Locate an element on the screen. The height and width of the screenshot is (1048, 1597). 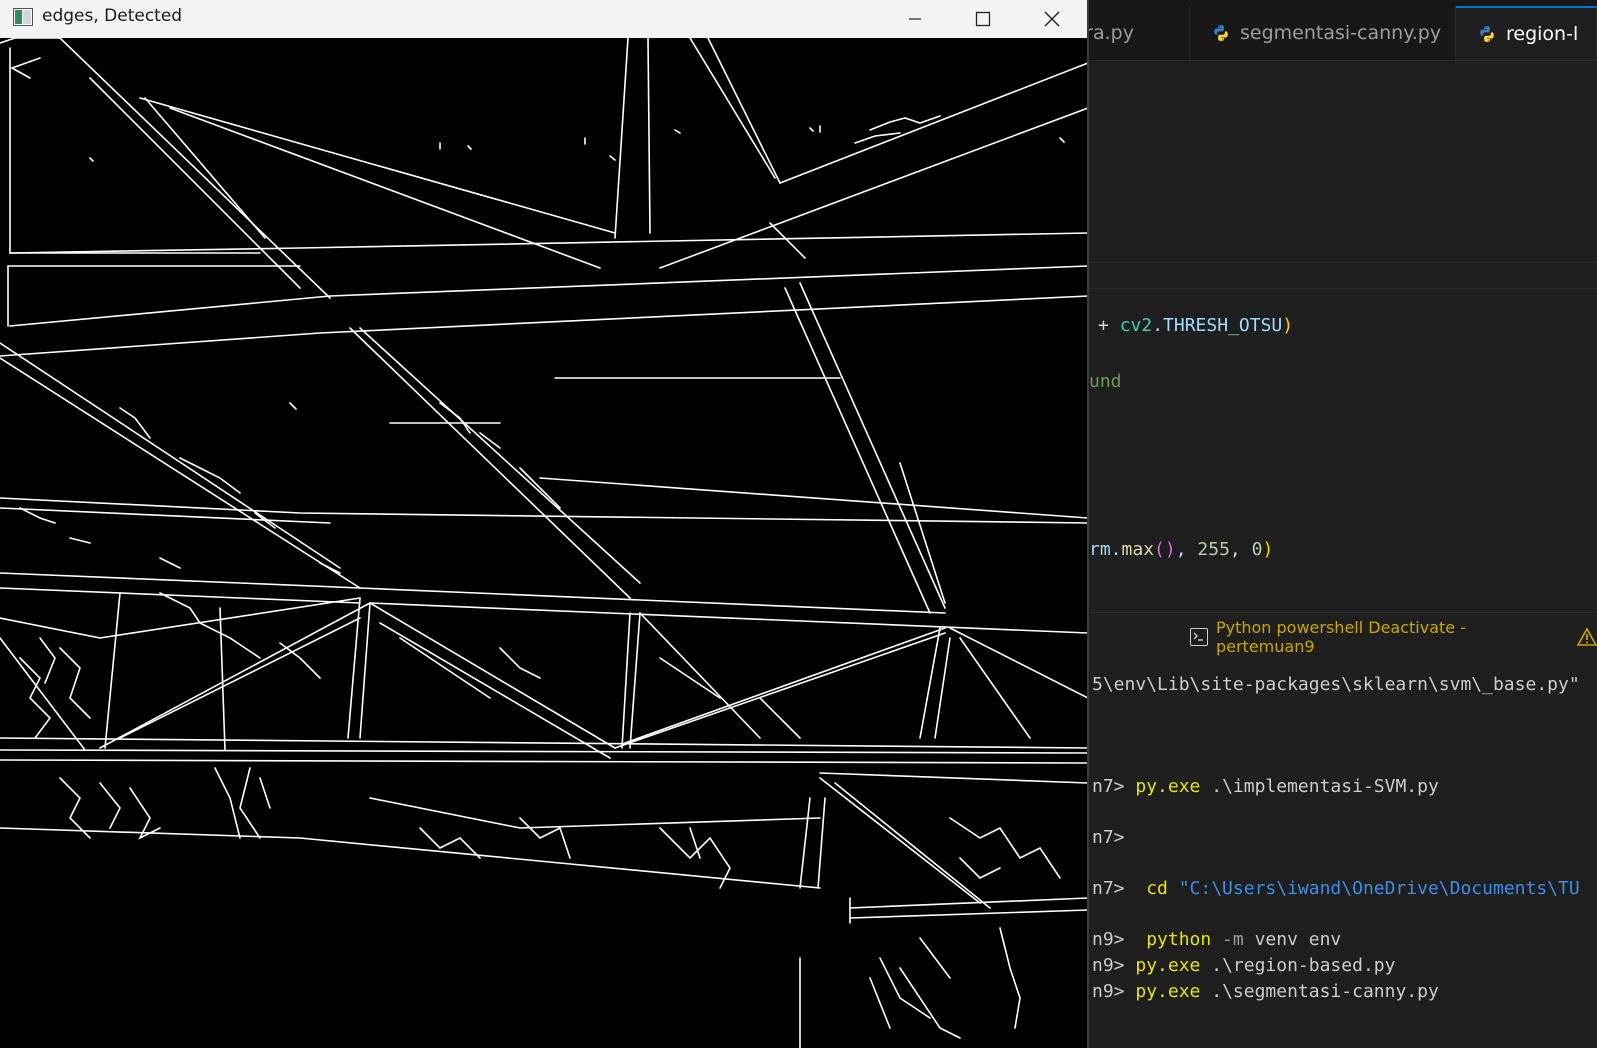
terminal-line: n7> py.exe .\implementasi-SVM.py is located at coordinates (1265, 786).